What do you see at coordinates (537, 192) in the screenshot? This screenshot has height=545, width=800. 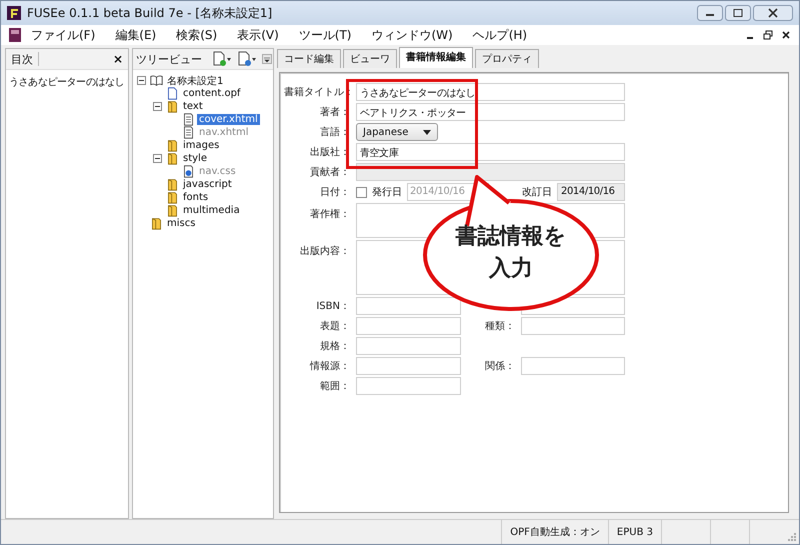 I see `date-label: 改訂日` at bounding box center [537, 192].